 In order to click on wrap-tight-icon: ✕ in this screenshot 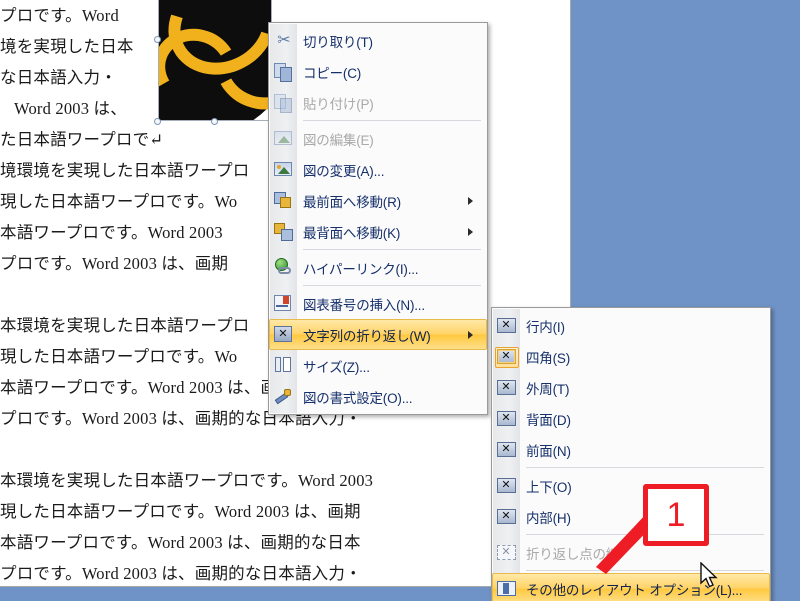, I will do `click(507, 388)`.